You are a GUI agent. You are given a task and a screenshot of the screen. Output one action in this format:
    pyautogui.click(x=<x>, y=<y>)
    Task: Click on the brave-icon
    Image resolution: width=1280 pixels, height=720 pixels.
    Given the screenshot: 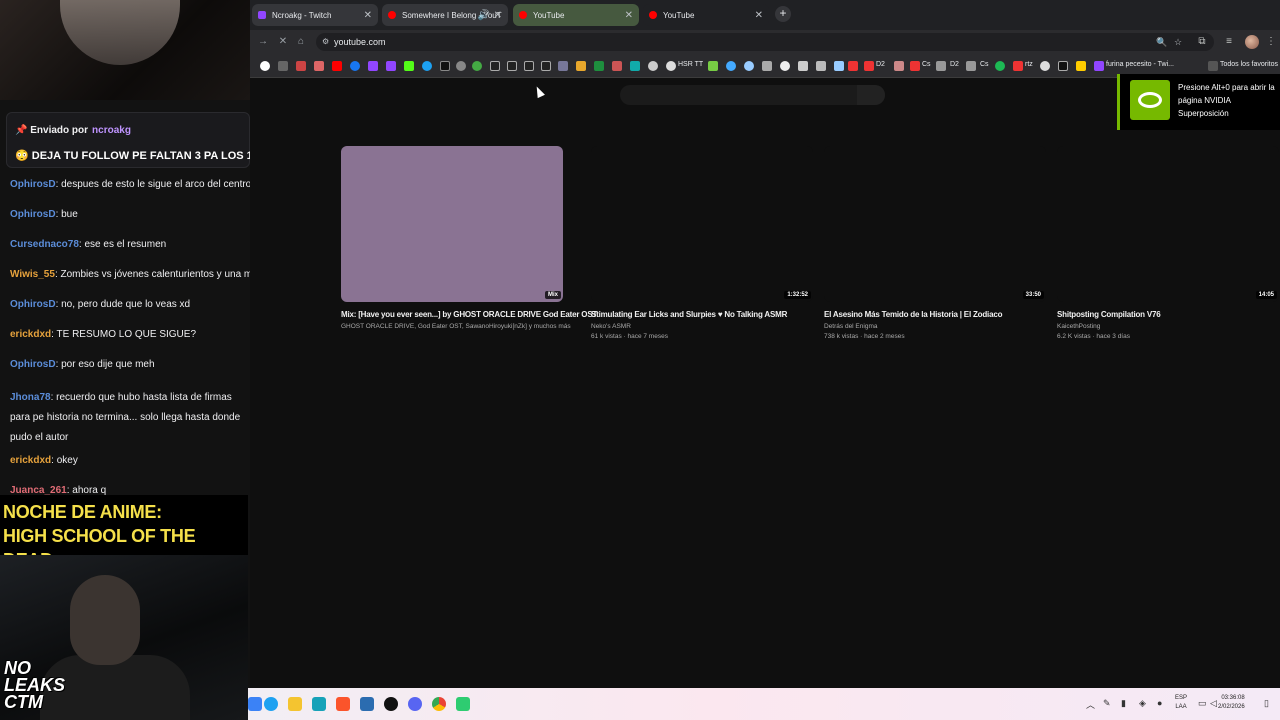 What is the action you would take?
    pyautogui.click(x=343, y=704)
    